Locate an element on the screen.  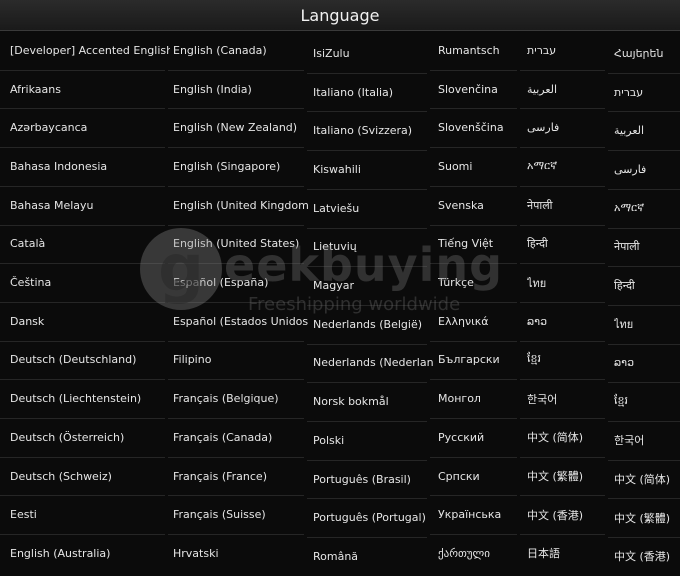
language-option: Italiano (Svizzera) is located at coordinates (373, 130).